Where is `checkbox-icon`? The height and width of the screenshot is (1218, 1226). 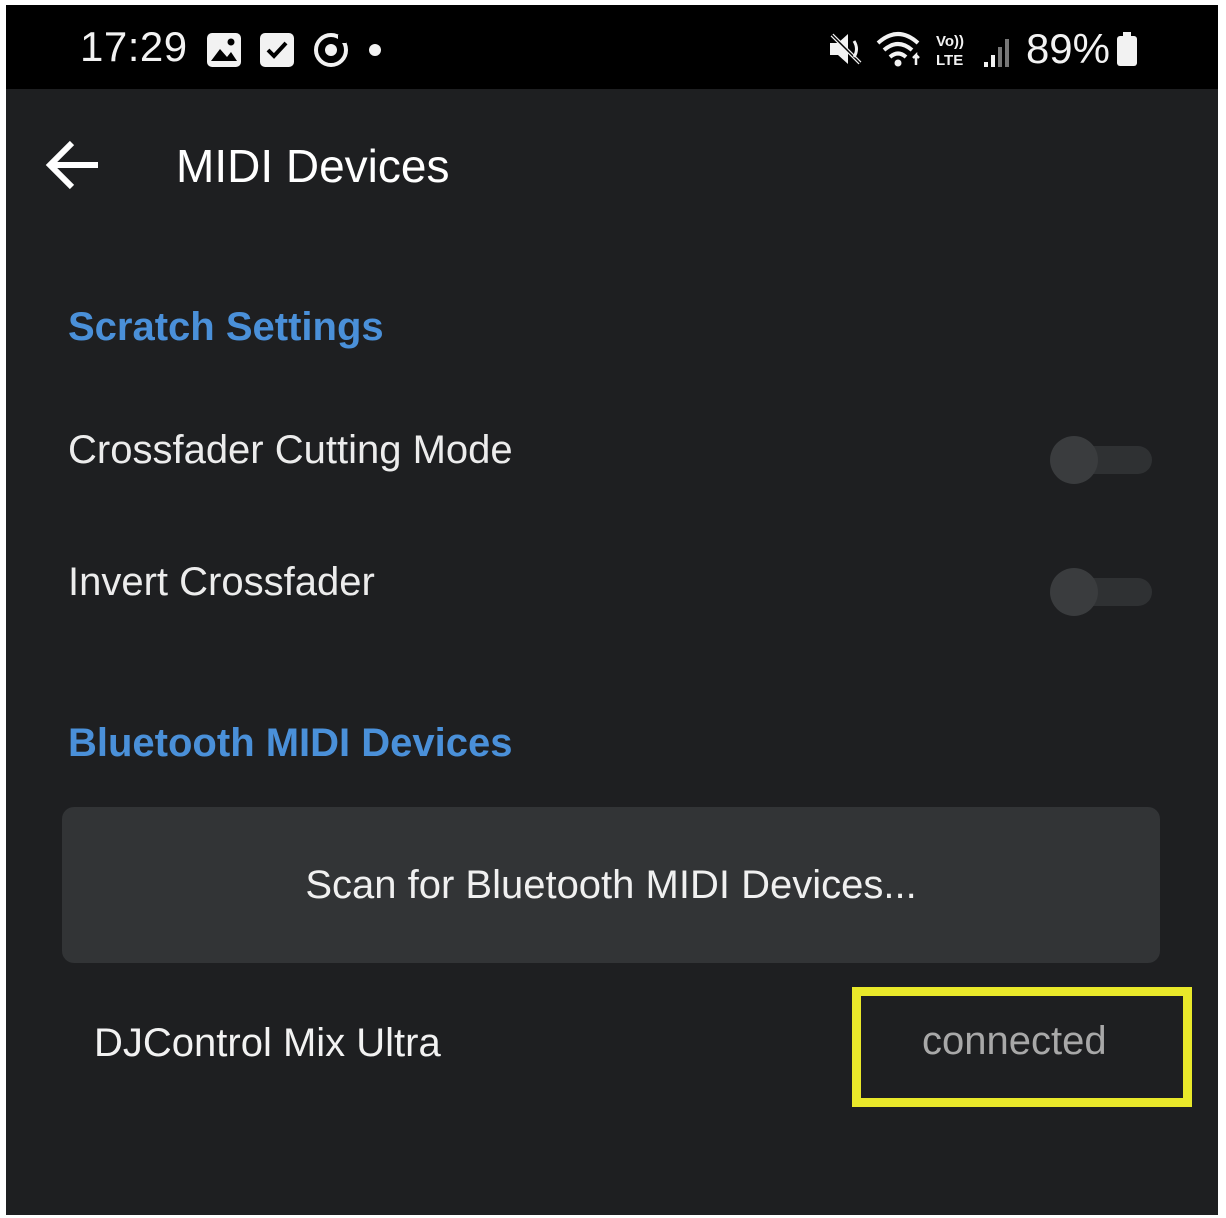
checkbox-icon is located at coordinates (277, 50).